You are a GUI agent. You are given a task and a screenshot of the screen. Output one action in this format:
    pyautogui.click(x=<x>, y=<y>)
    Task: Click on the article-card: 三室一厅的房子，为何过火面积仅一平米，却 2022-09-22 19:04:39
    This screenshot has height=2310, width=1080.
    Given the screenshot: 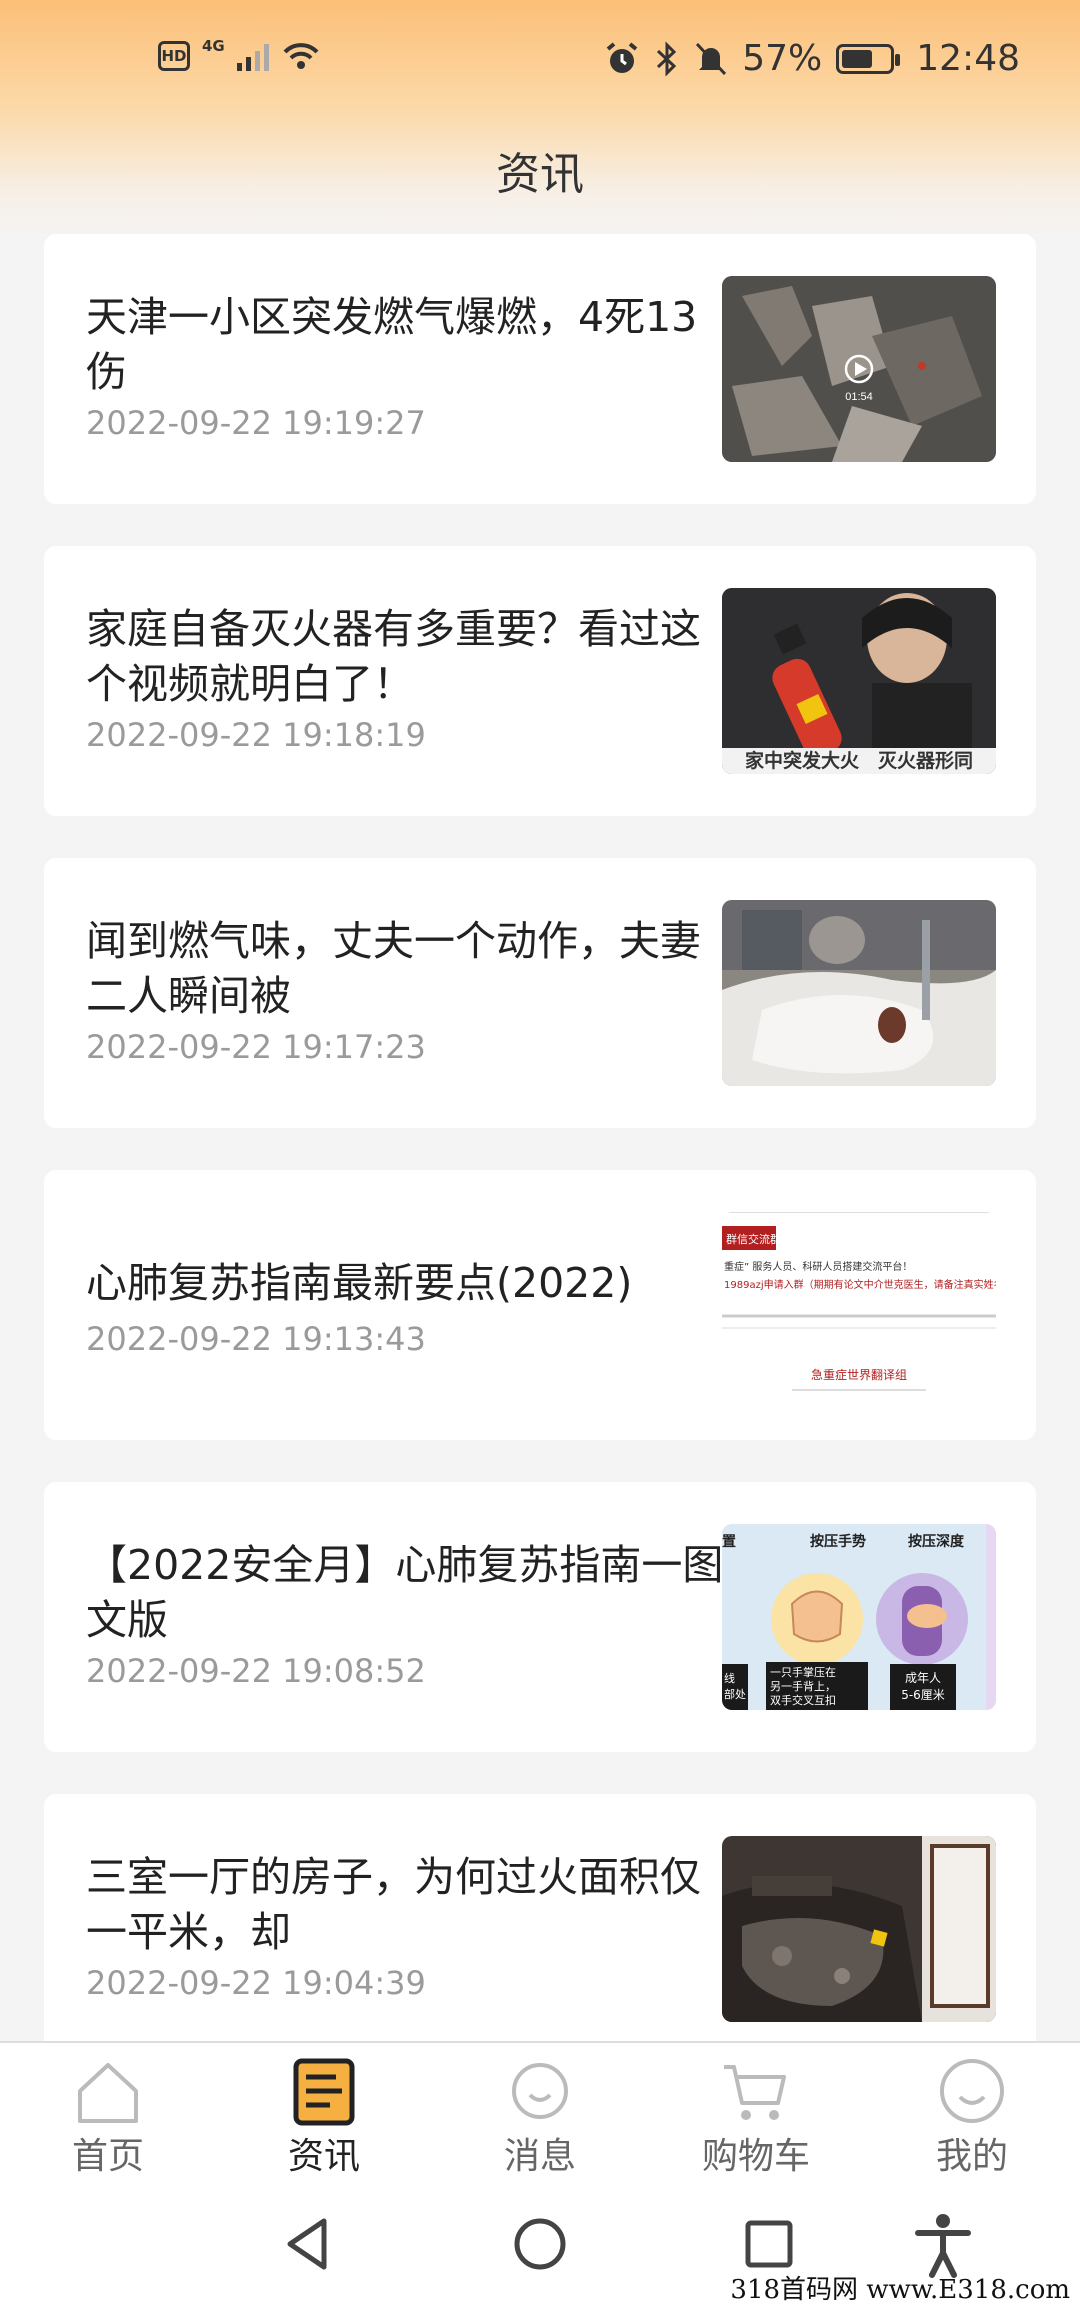 What is the action you would take?
    pyautogui.click(x=540, y=1929)
    